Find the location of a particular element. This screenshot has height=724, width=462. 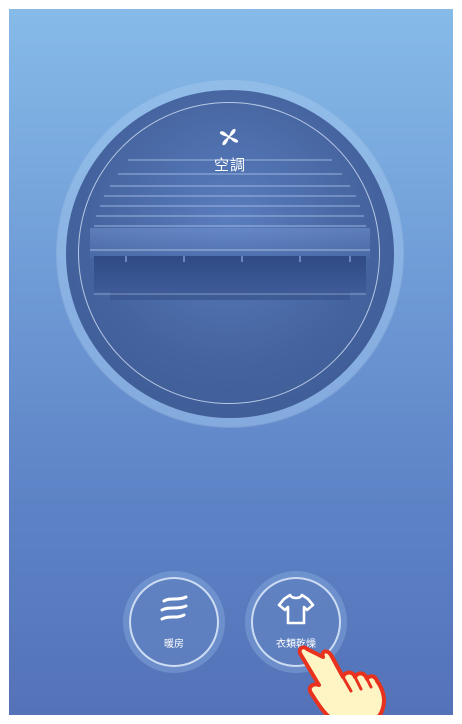

fan-icon is located at coordinates (229, 137).